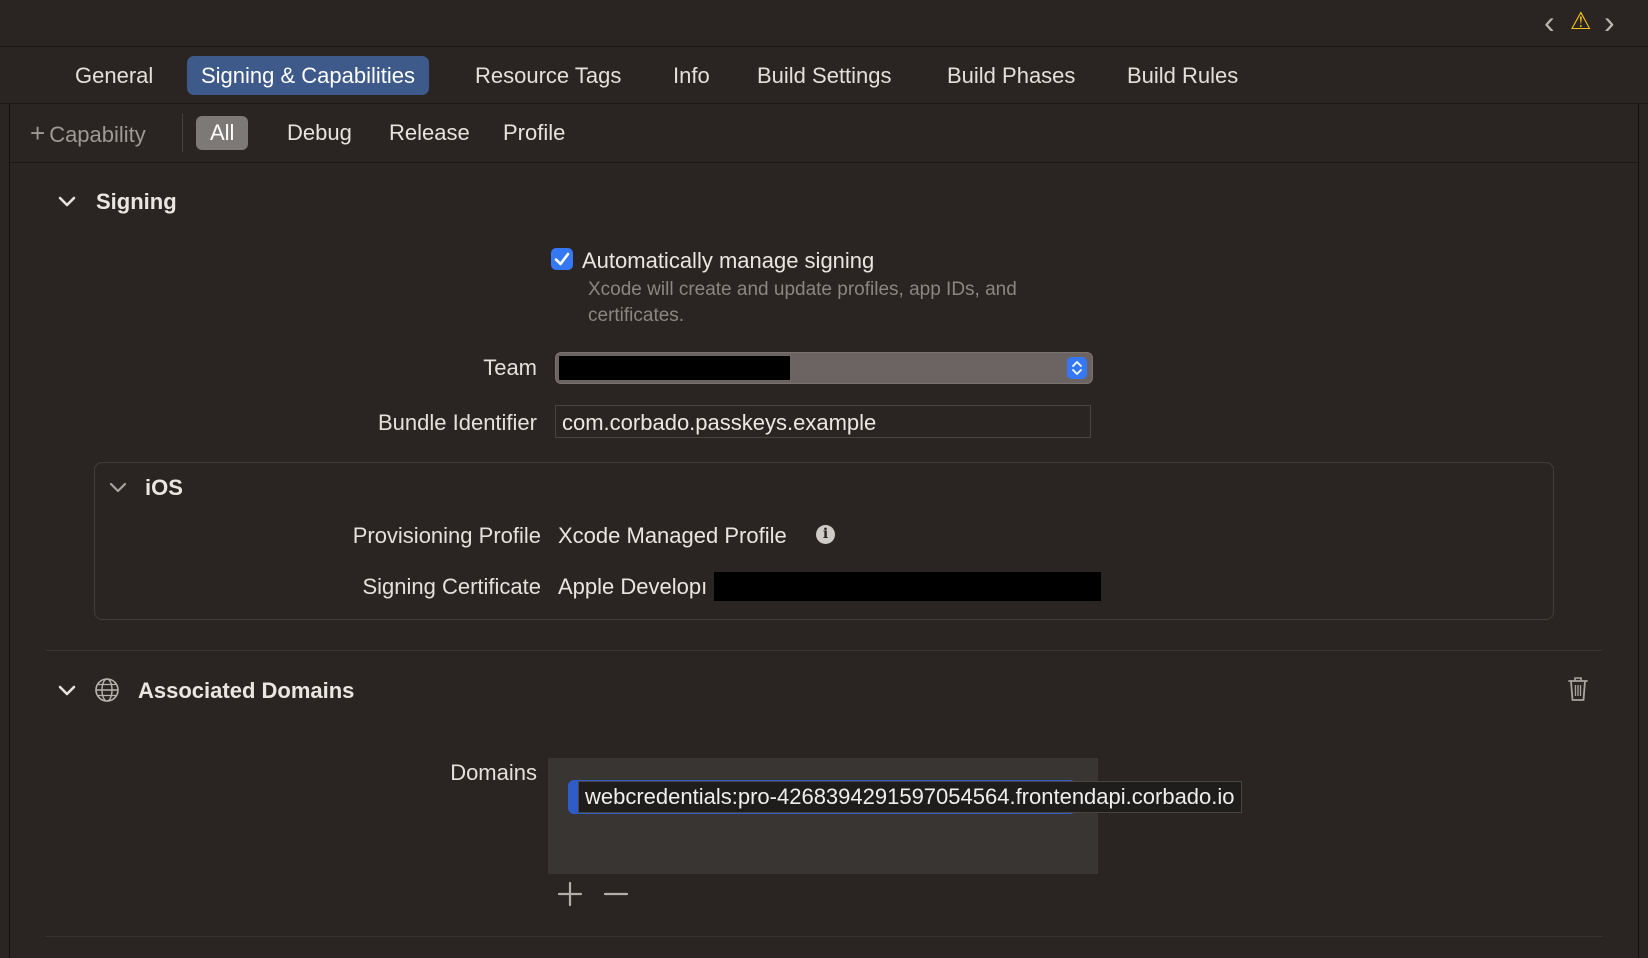 This screenshot has height=958, width=1648. What do you see at coordinates (824, 133) in the screenshot?
I see `capability-filter-bar: + Capability All Debug Release Profile` at bounding box center [824, 133].